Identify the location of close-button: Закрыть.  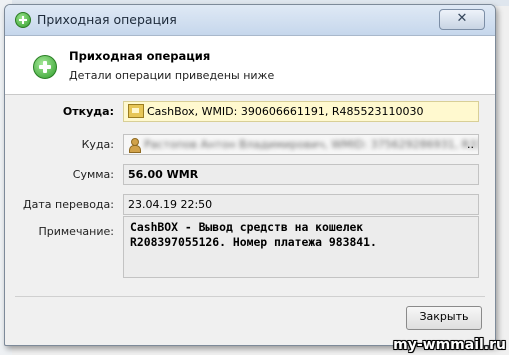
(444, 318).